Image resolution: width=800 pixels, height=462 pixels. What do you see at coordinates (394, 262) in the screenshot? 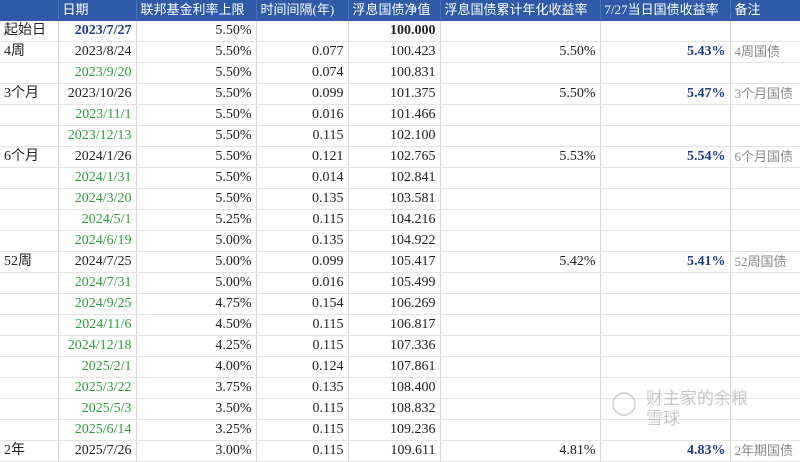
I see `cell-nav: 105.417` at bounding box center [394, 262].